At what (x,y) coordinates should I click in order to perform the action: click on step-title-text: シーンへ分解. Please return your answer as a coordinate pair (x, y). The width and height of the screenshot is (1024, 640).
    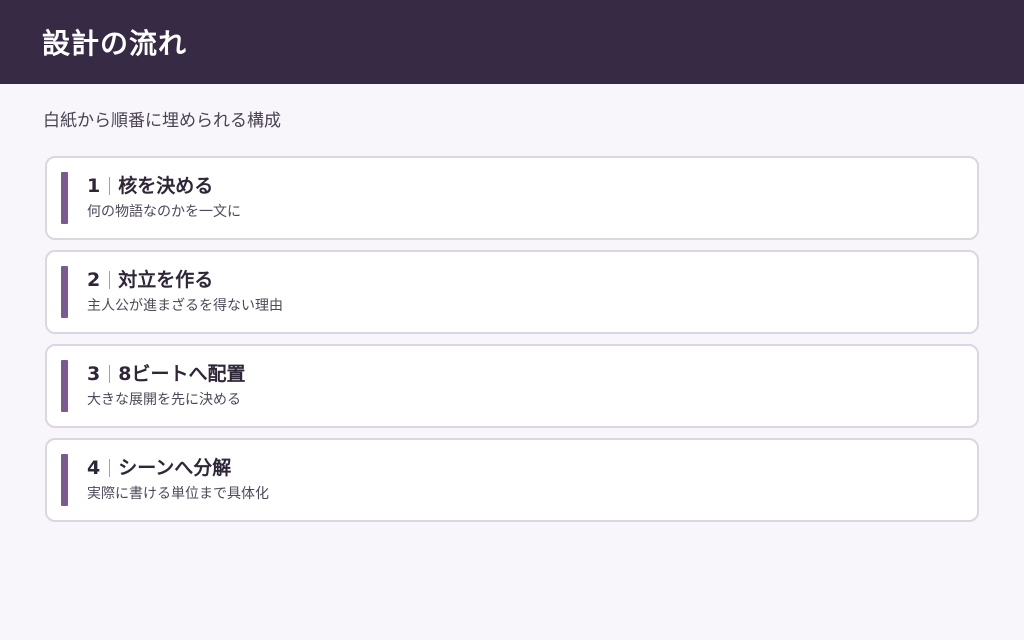
    Looking at the image, I should click on (175, 468).